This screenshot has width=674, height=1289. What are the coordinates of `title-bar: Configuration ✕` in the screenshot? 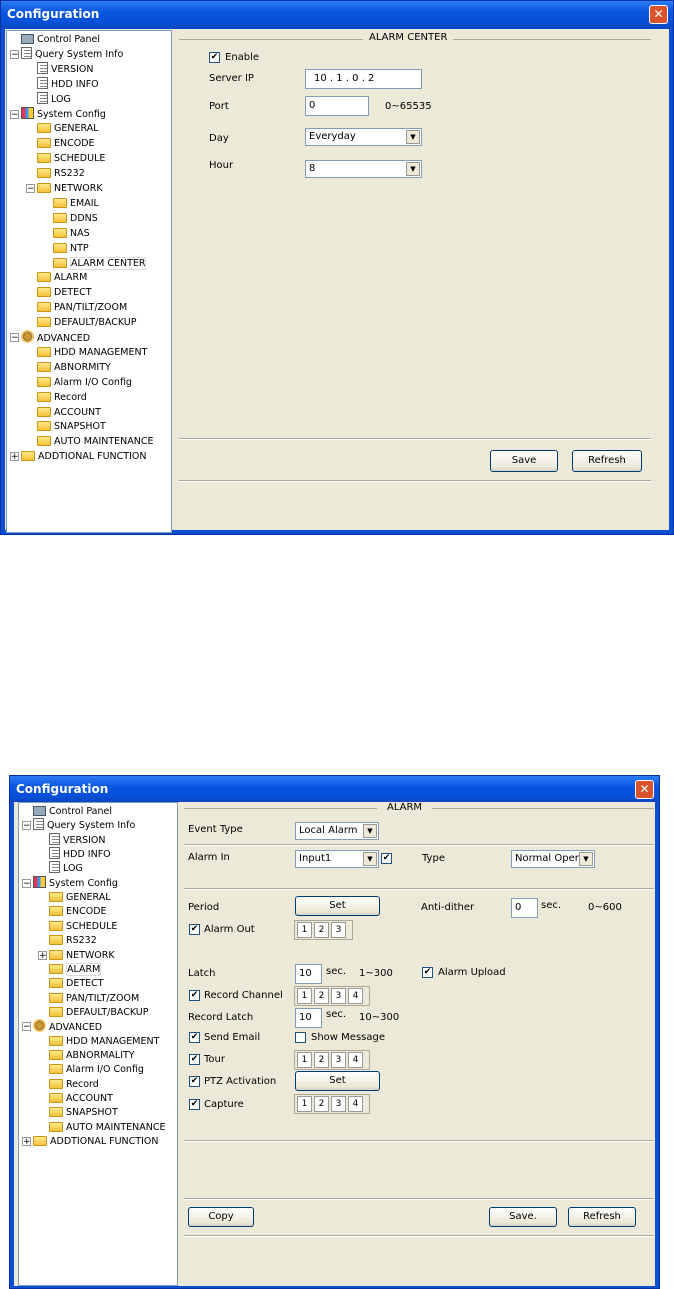 It's located at (337, 14).